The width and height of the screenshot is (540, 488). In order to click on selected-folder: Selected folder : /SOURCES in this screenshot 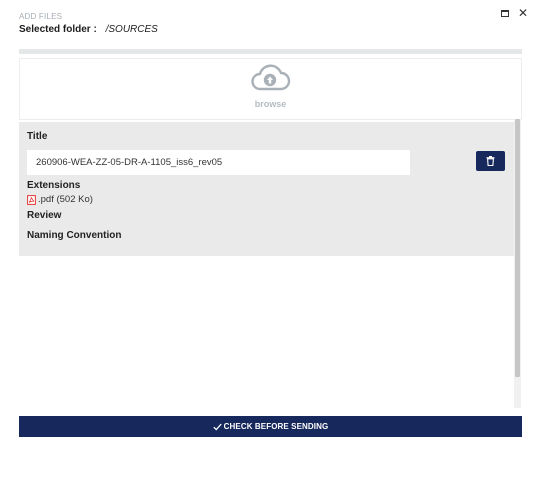, I will do `click(88, 29)`.